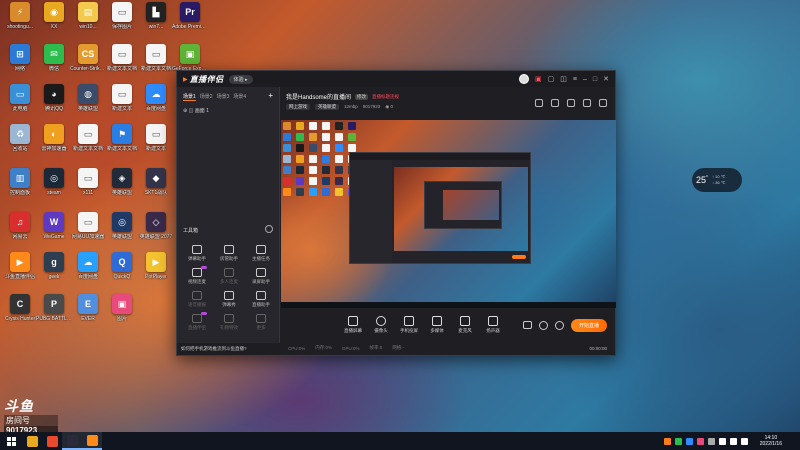 The height and width of the screenshot is (450, 800). What do you see at coordinates (20, 138) in the screenshot?
I see `desktop-icon: ♻ 回收站` at bounding box center [20, 138].